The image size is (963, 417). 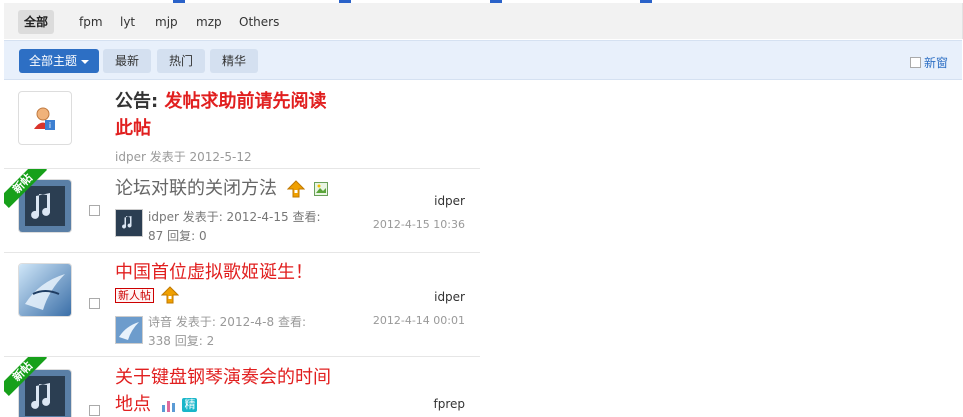 What do you see at coordinates (418, 224) in the screenshot?
I see `last-post-time: 2012-4-15 10:36` at bounding box center [418, 224].